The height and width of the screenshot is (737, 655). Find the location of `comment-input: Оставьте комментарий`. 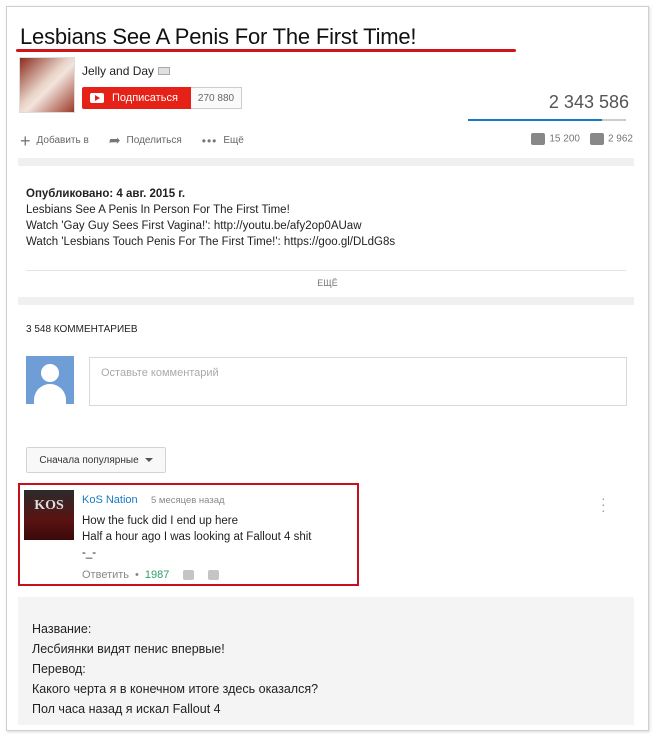

comment-input: Оставьте комментарий is located at coordinates (358, 381).